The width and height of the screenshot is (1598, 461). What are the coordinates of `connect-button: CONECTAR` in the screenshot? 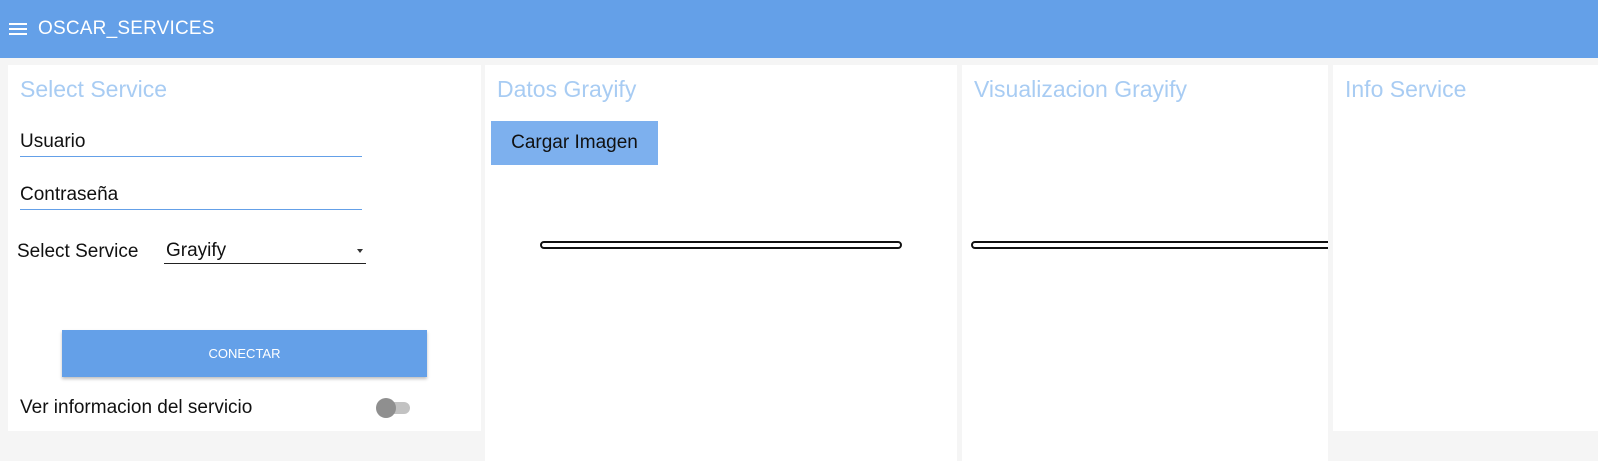 It's located at (244, 353).